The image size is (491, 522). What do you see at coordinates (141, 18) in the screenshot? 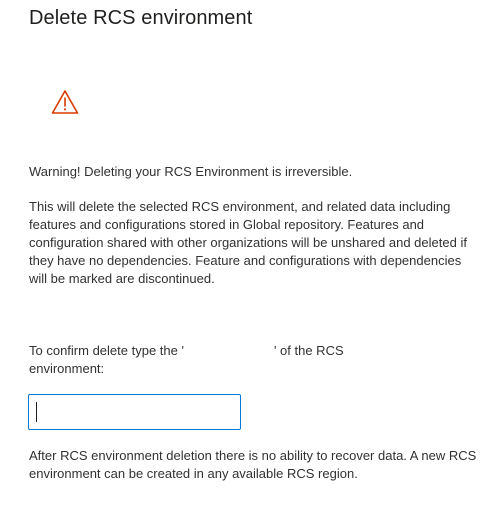
I see `dialog-title: Delete RCS environment` at bounding box center [141, 18].